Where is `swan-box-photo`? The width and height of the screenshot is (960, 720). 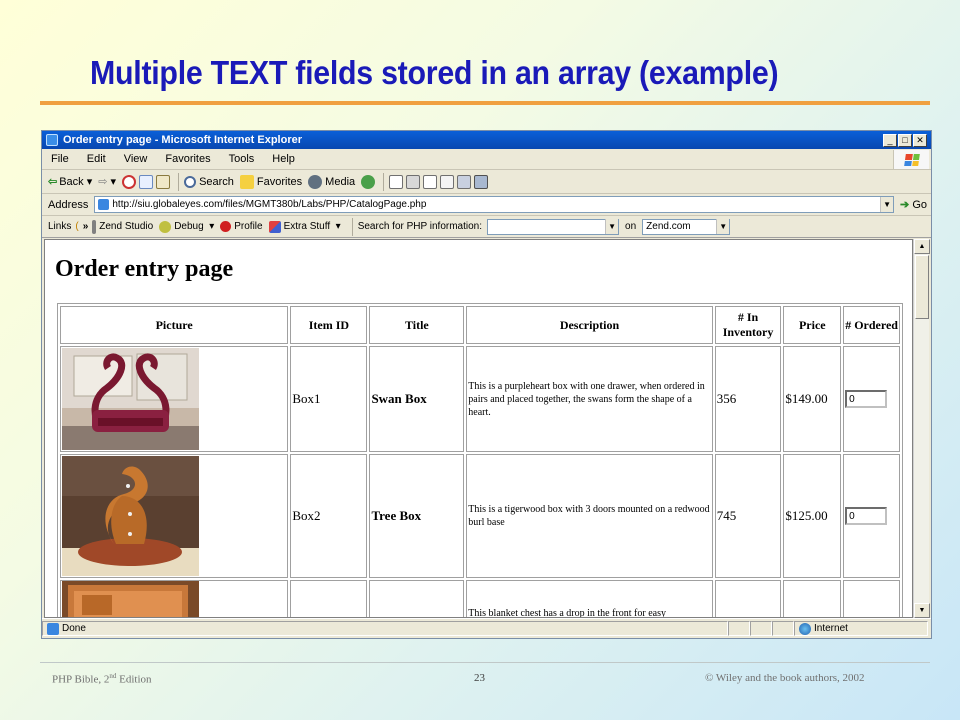 swan-box-photo is located at coordinates (174, 399).